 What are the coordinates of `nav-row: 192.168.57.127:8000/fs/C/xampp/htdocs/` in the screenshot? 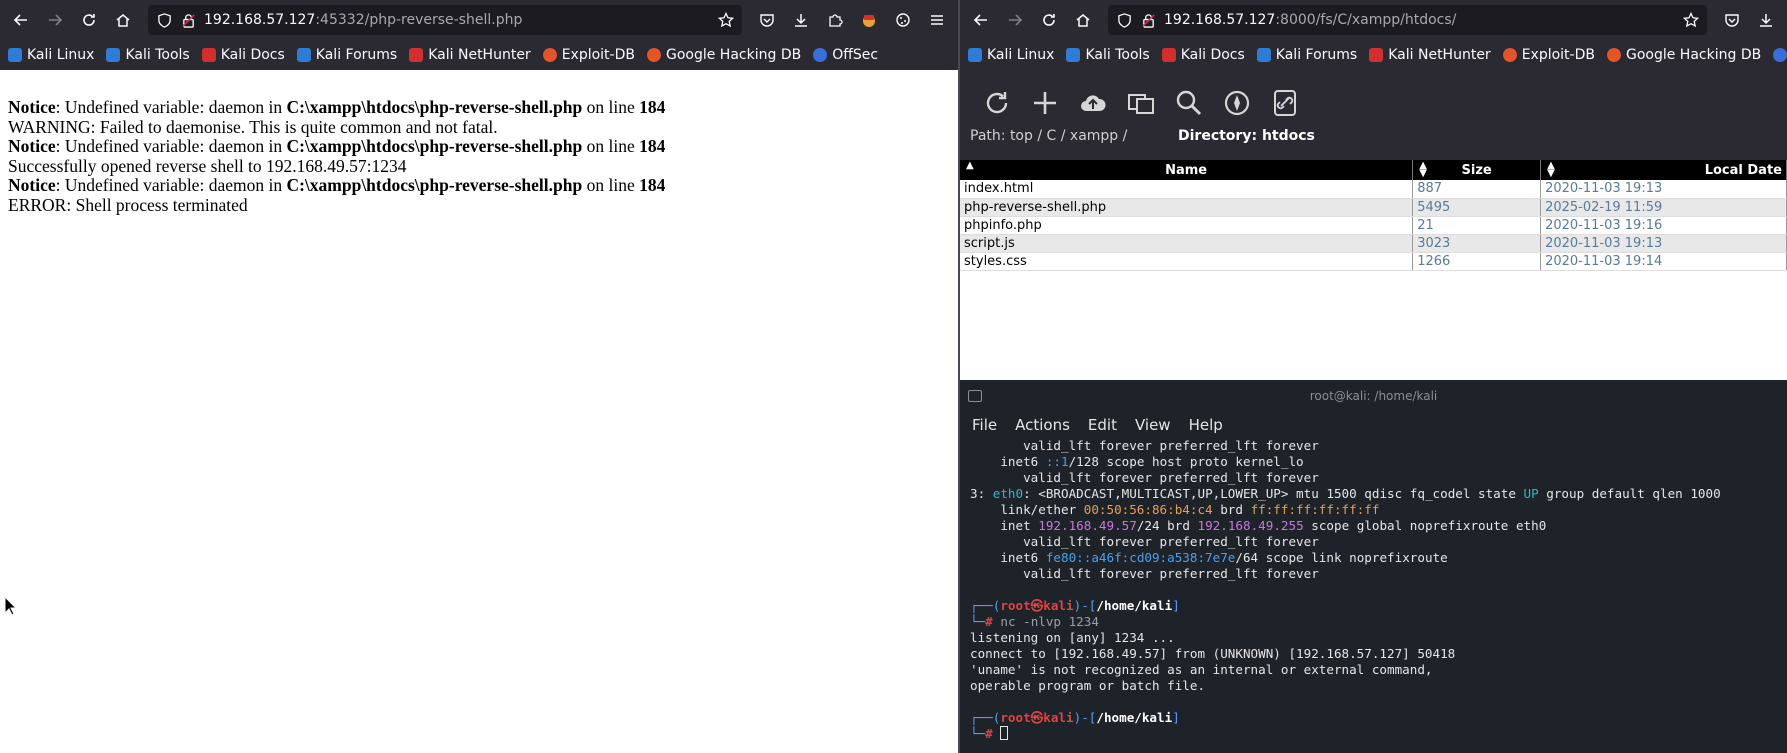 It's located at (1373, 20).